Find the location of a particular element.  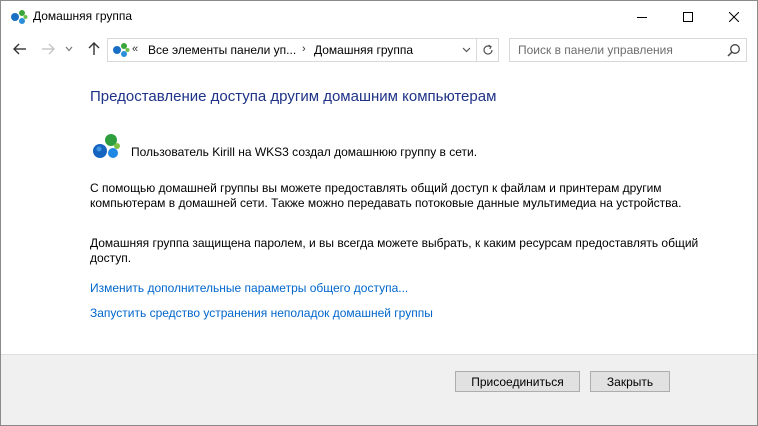

forward-button is located at coordinates (48, 49).